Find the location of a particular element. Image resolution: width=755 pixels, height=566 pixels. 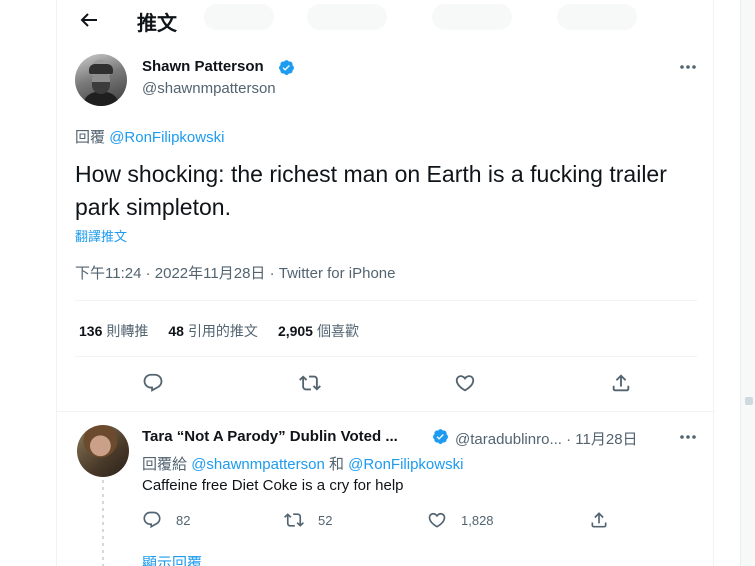

tweet-source: Twitter for iPhone is located at coordinates (337, 273).